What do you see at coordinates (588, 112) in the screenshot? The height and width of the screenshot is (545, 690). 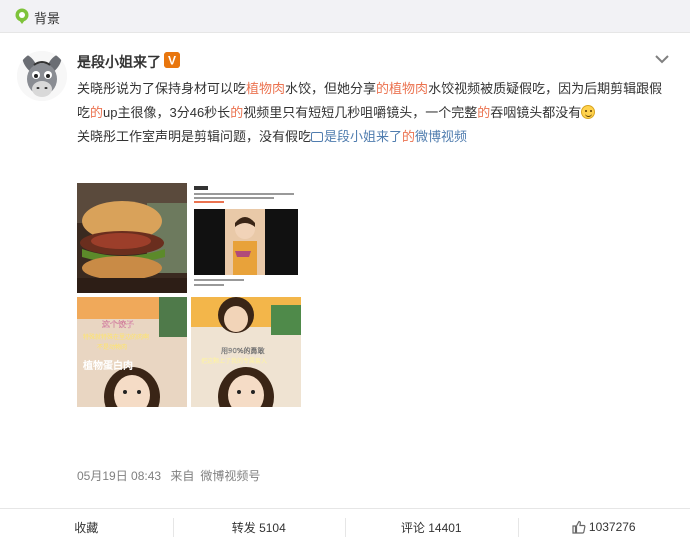 I see `smile-emoji-icon` at bounding box center [588, 112].